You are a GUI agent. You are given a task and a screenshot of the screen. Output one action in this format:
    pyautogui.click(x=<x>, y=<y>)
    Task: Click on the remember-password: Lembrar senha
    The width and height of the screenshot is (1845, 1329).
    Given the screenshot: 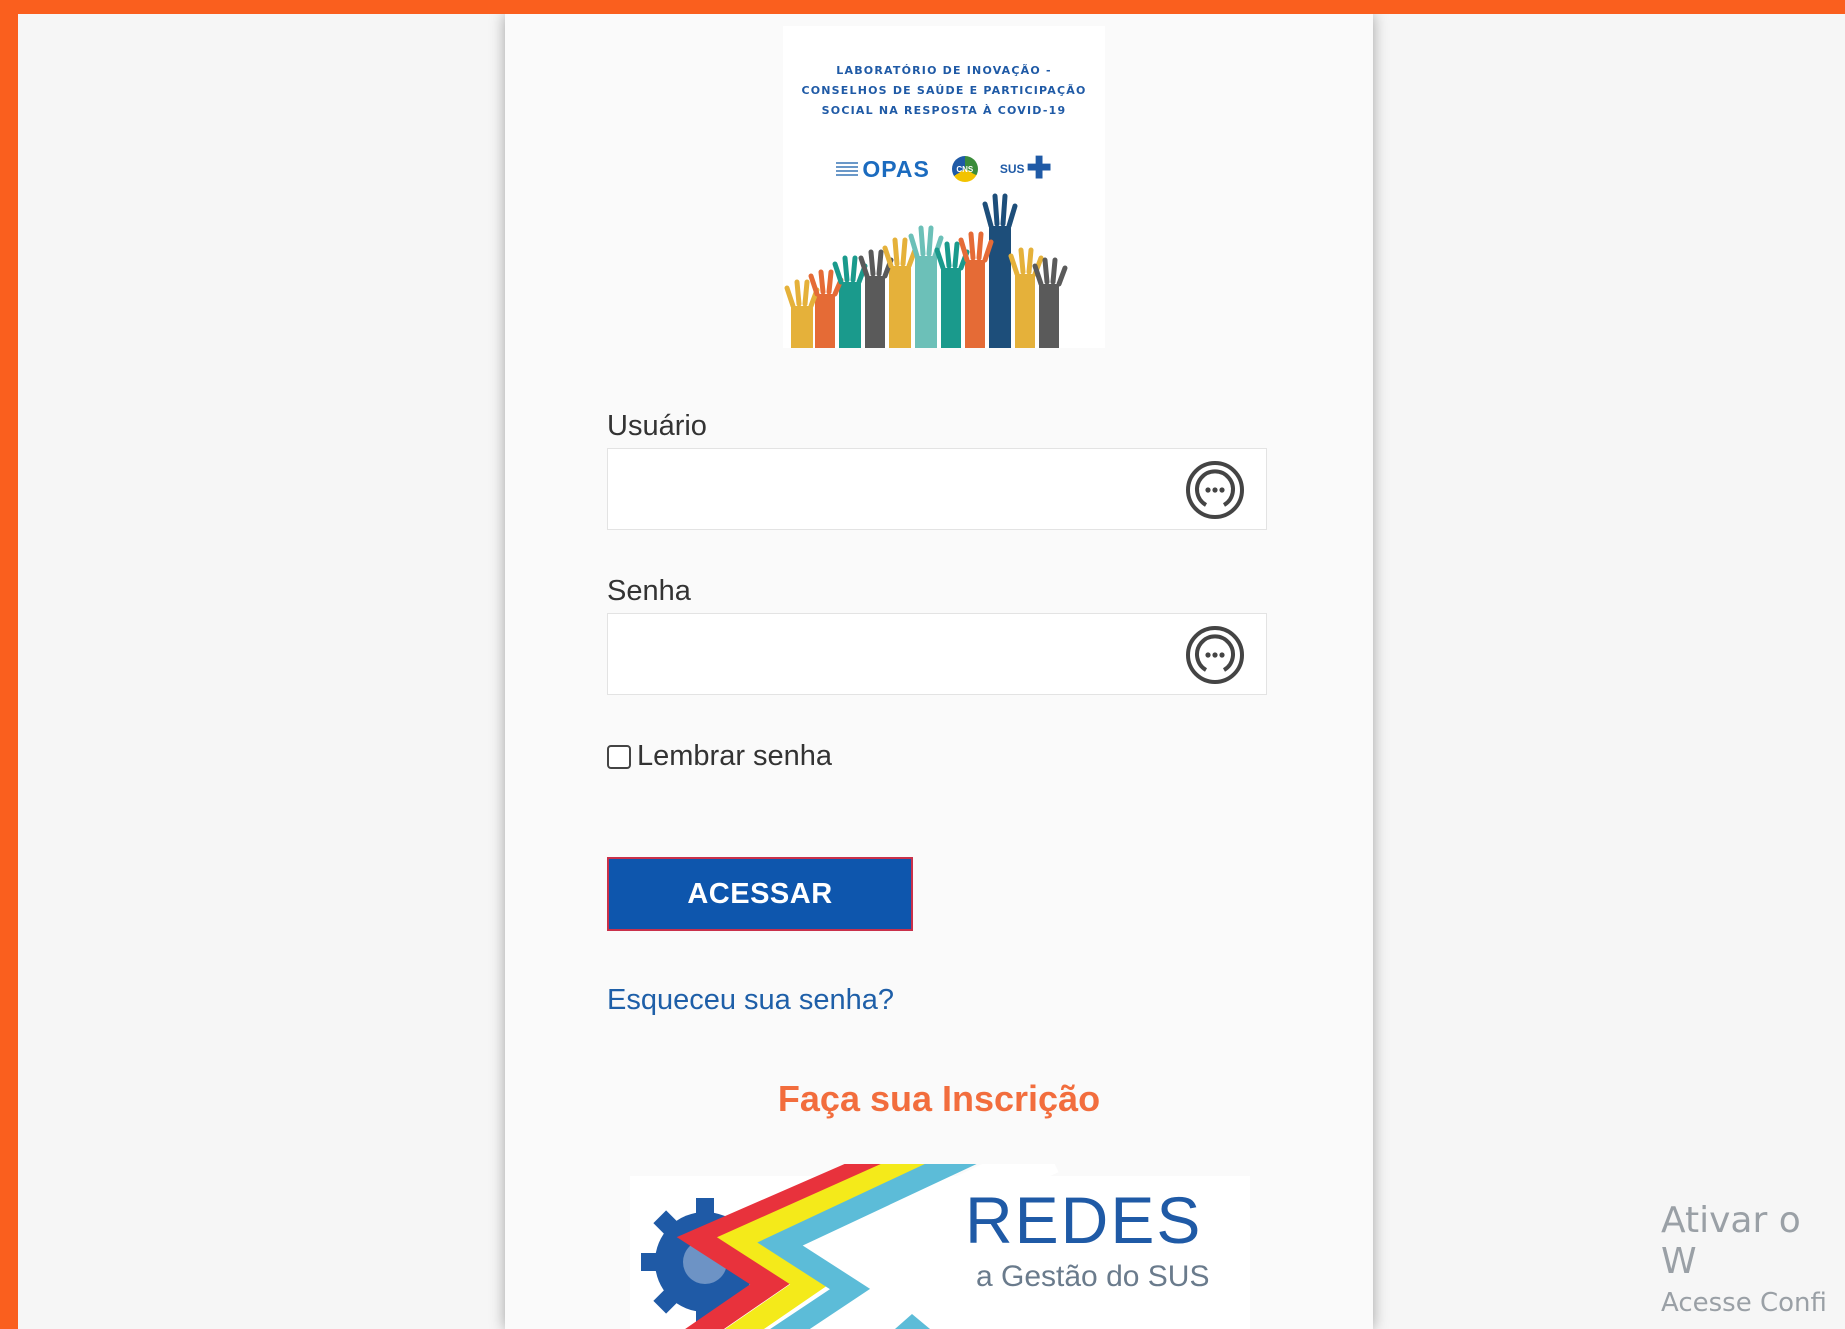 What is the action you would take?
    pyautogui.click(x=719, y=756)
    